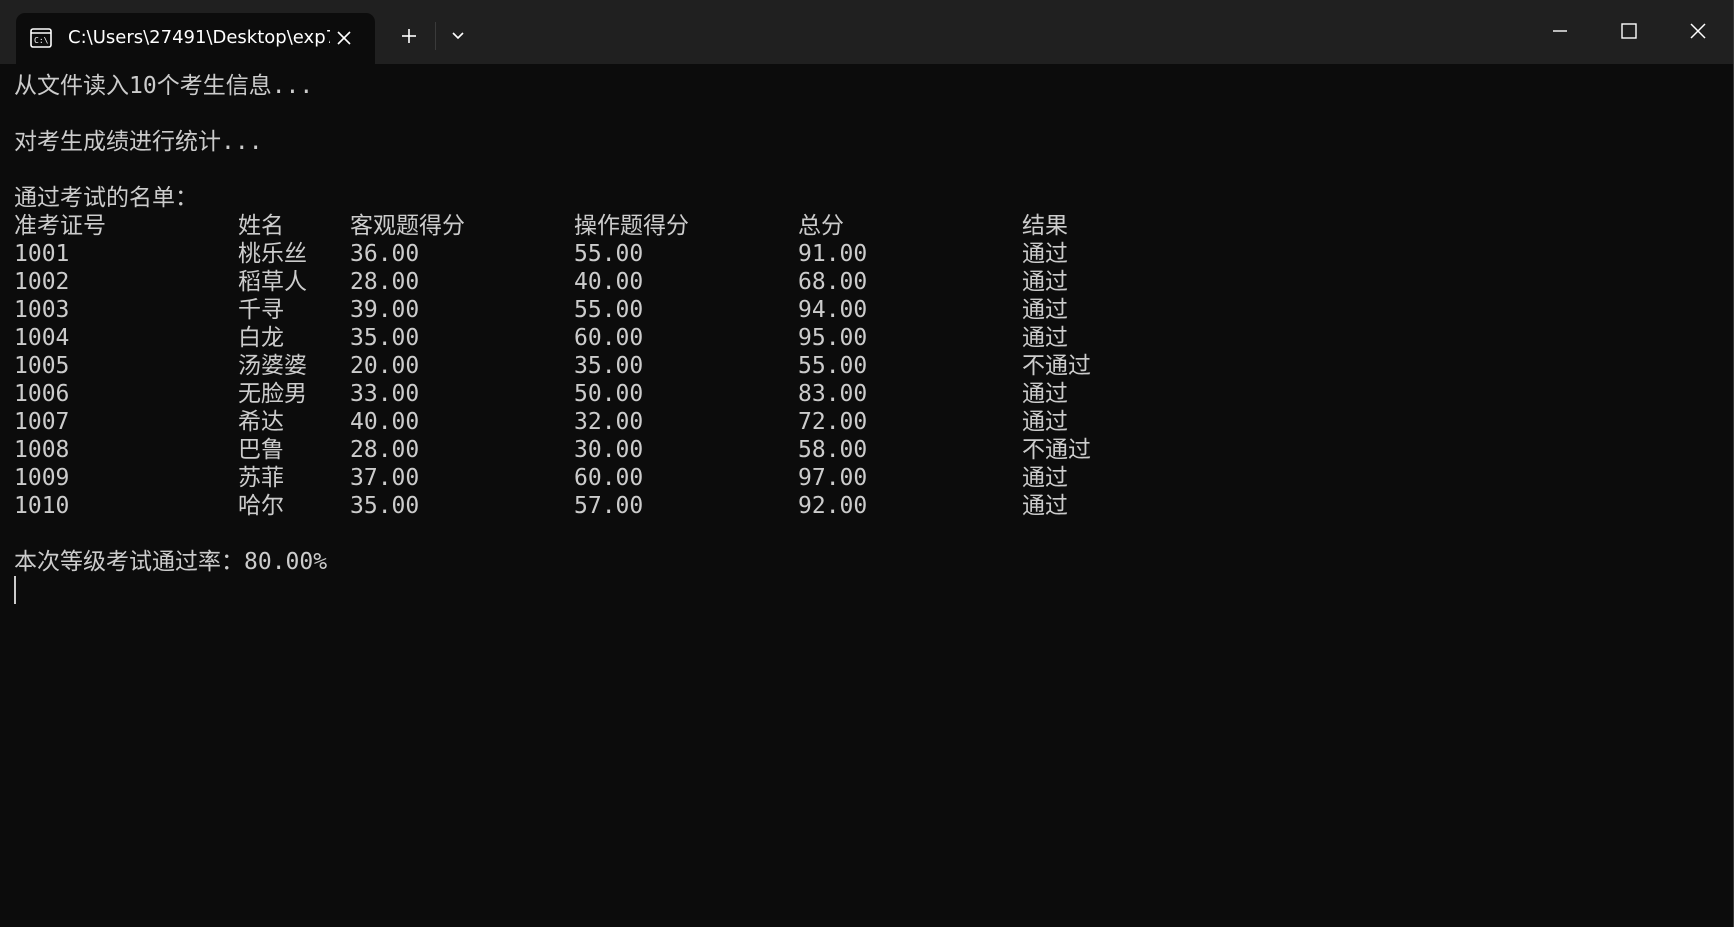 Image resolution: width=1734 pixels, height=927 pixels. Describe the element at coordinates (609, 506) in the screenshot. I see `cell-practical: 57.00` at that location.